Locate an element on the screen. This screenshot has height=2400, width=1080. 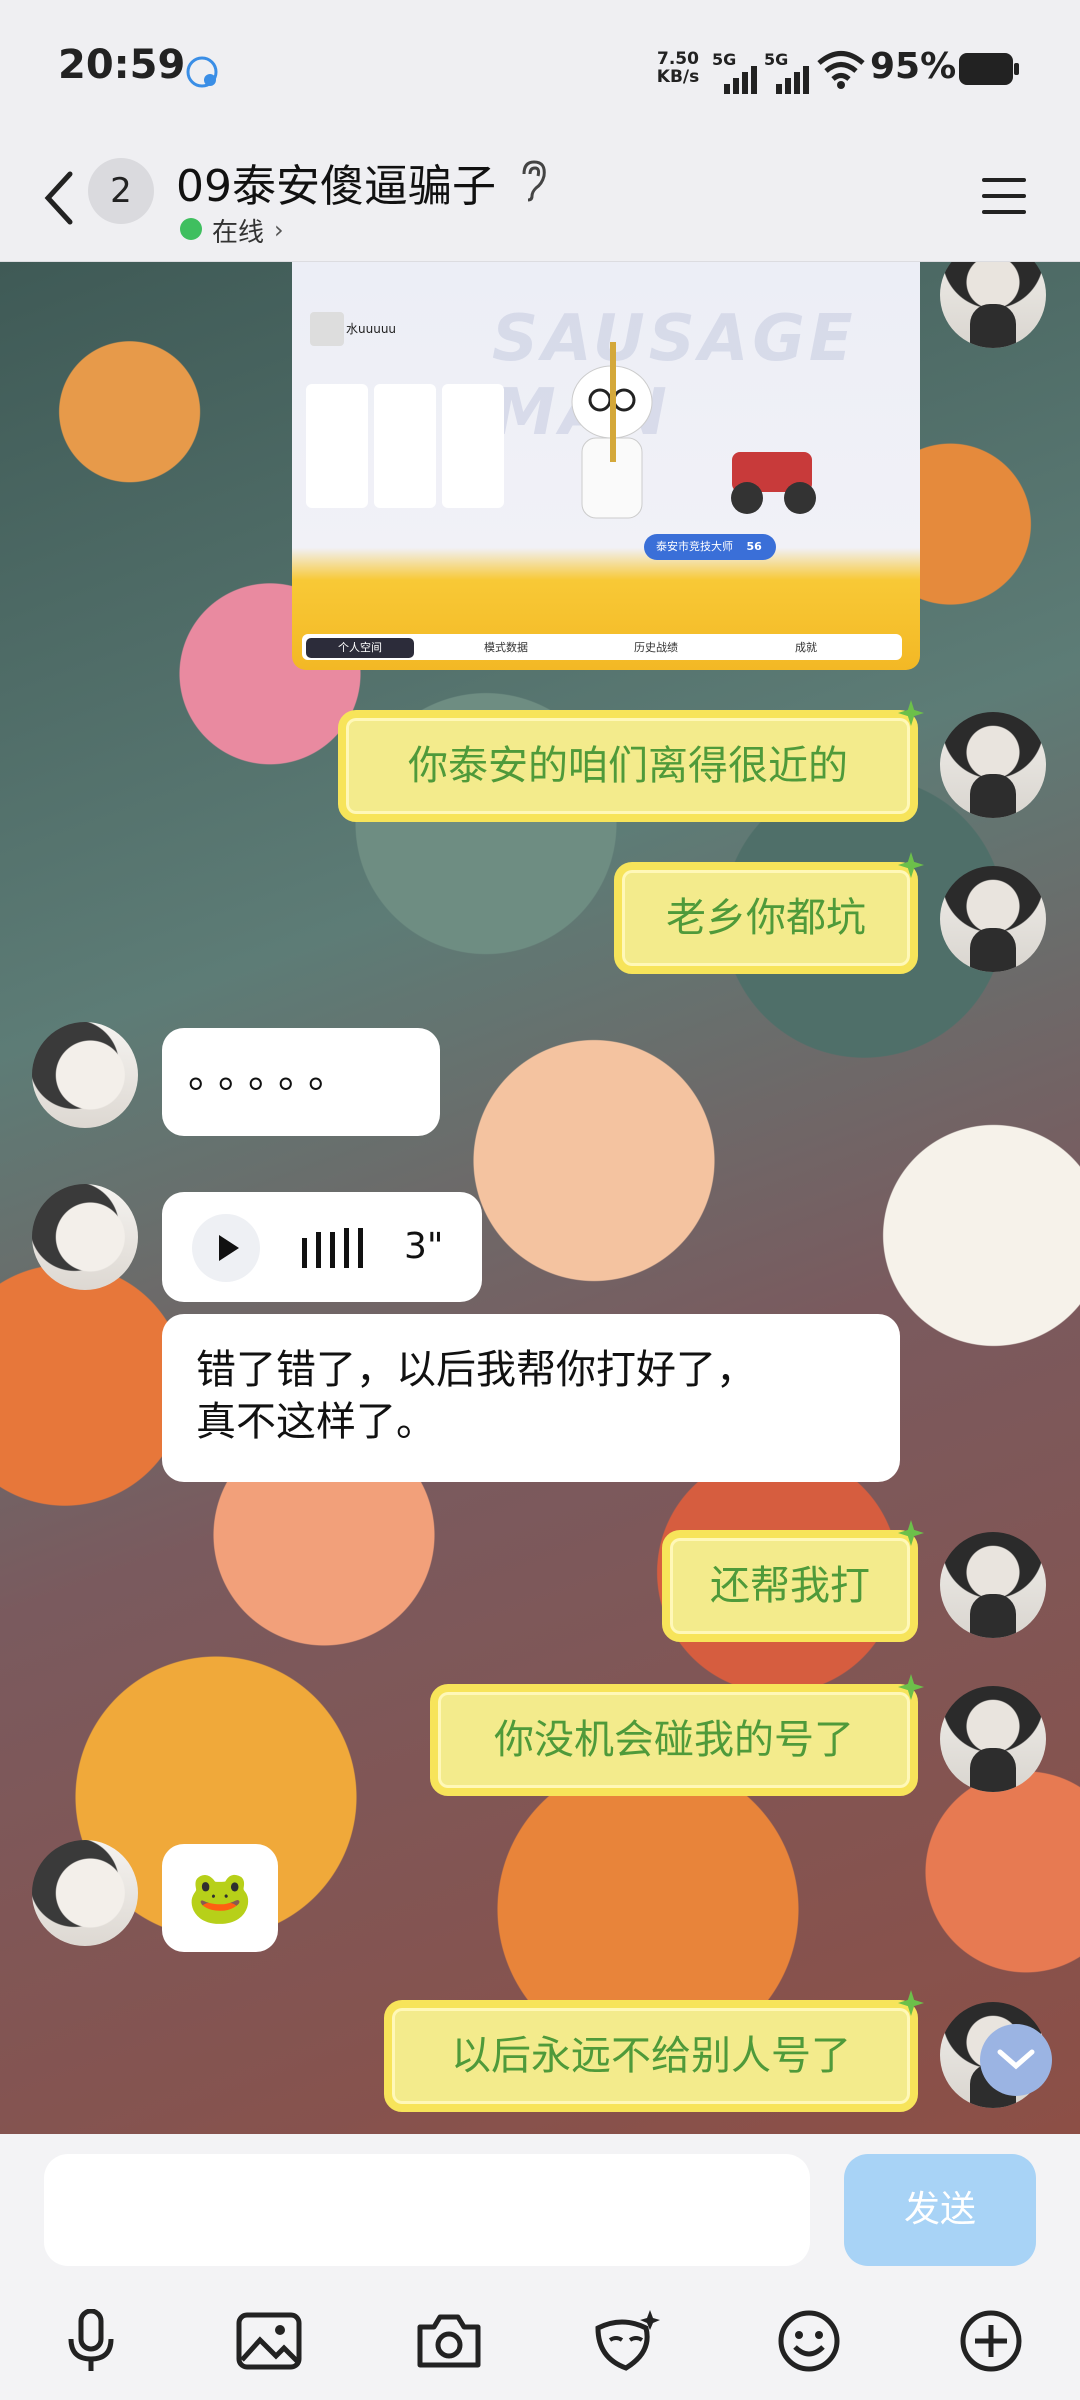
smiley-icon is located at coordinates (809, 2341).